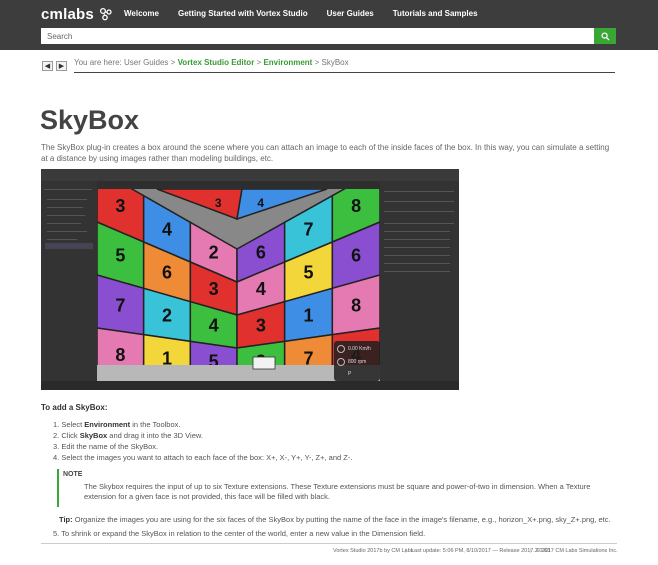  Describe the element at coordinates (69, 281) in the screenshot. I see `editor-explorer-panel` at that location.